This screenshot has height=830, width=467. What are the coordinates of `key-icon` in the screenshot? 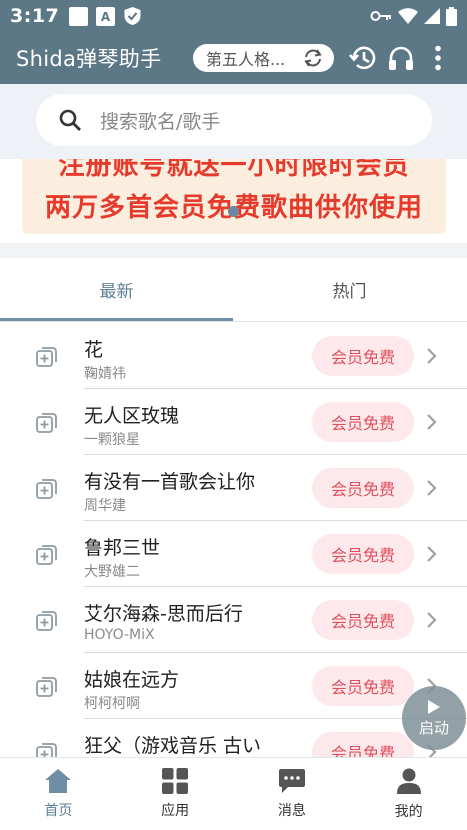 It's located at (380, 16).